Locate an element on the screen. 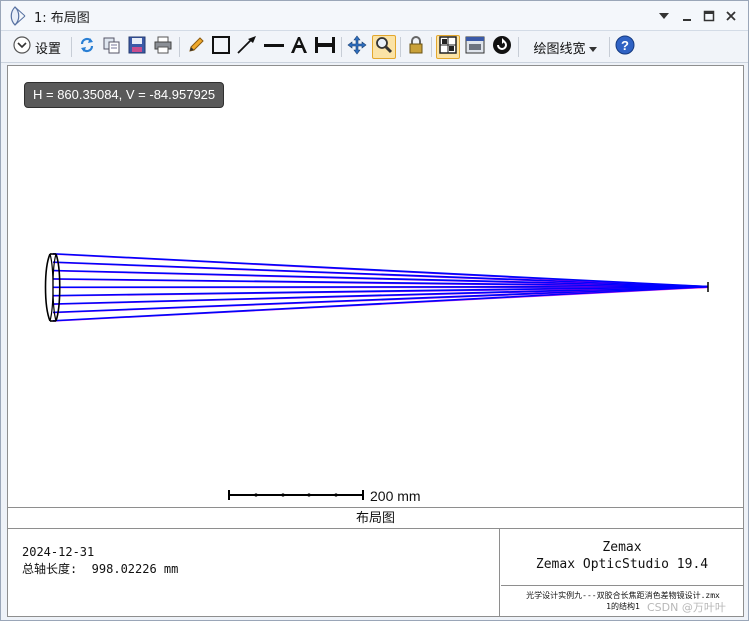 This screenshot has width=749, height=621. refresh-button is located at coordinates (87, 47).